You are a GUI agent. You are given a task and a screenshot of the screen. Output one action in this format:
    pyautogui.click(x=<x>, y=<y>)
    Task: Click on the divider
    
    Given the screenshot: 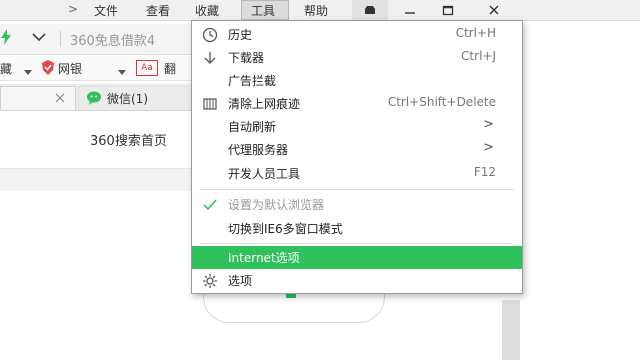 What is the action you would take?
    pyautogui.click(x=60, y=39)
    